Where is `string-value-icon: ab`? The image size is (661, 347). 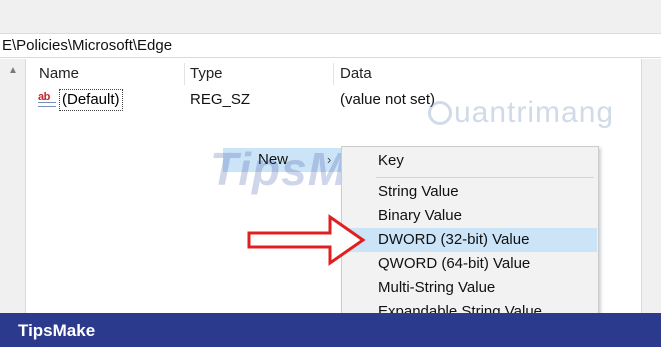
string-value-icon: ab is located at coordinates (47, 100).